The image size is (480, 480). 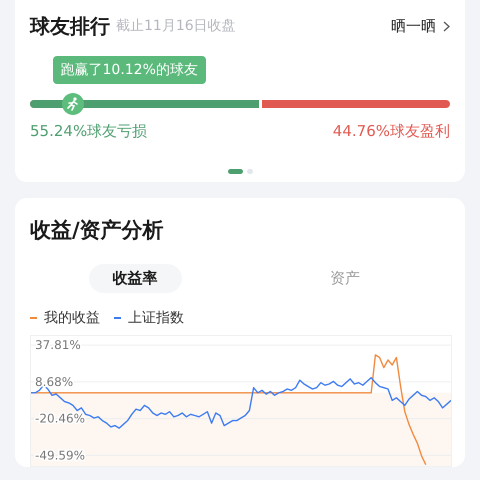 What do you see at coordinates (89, 131) in the screenshot?
I see `loss-share: 55.24%球友亏损` at bounding box center [89, 131].